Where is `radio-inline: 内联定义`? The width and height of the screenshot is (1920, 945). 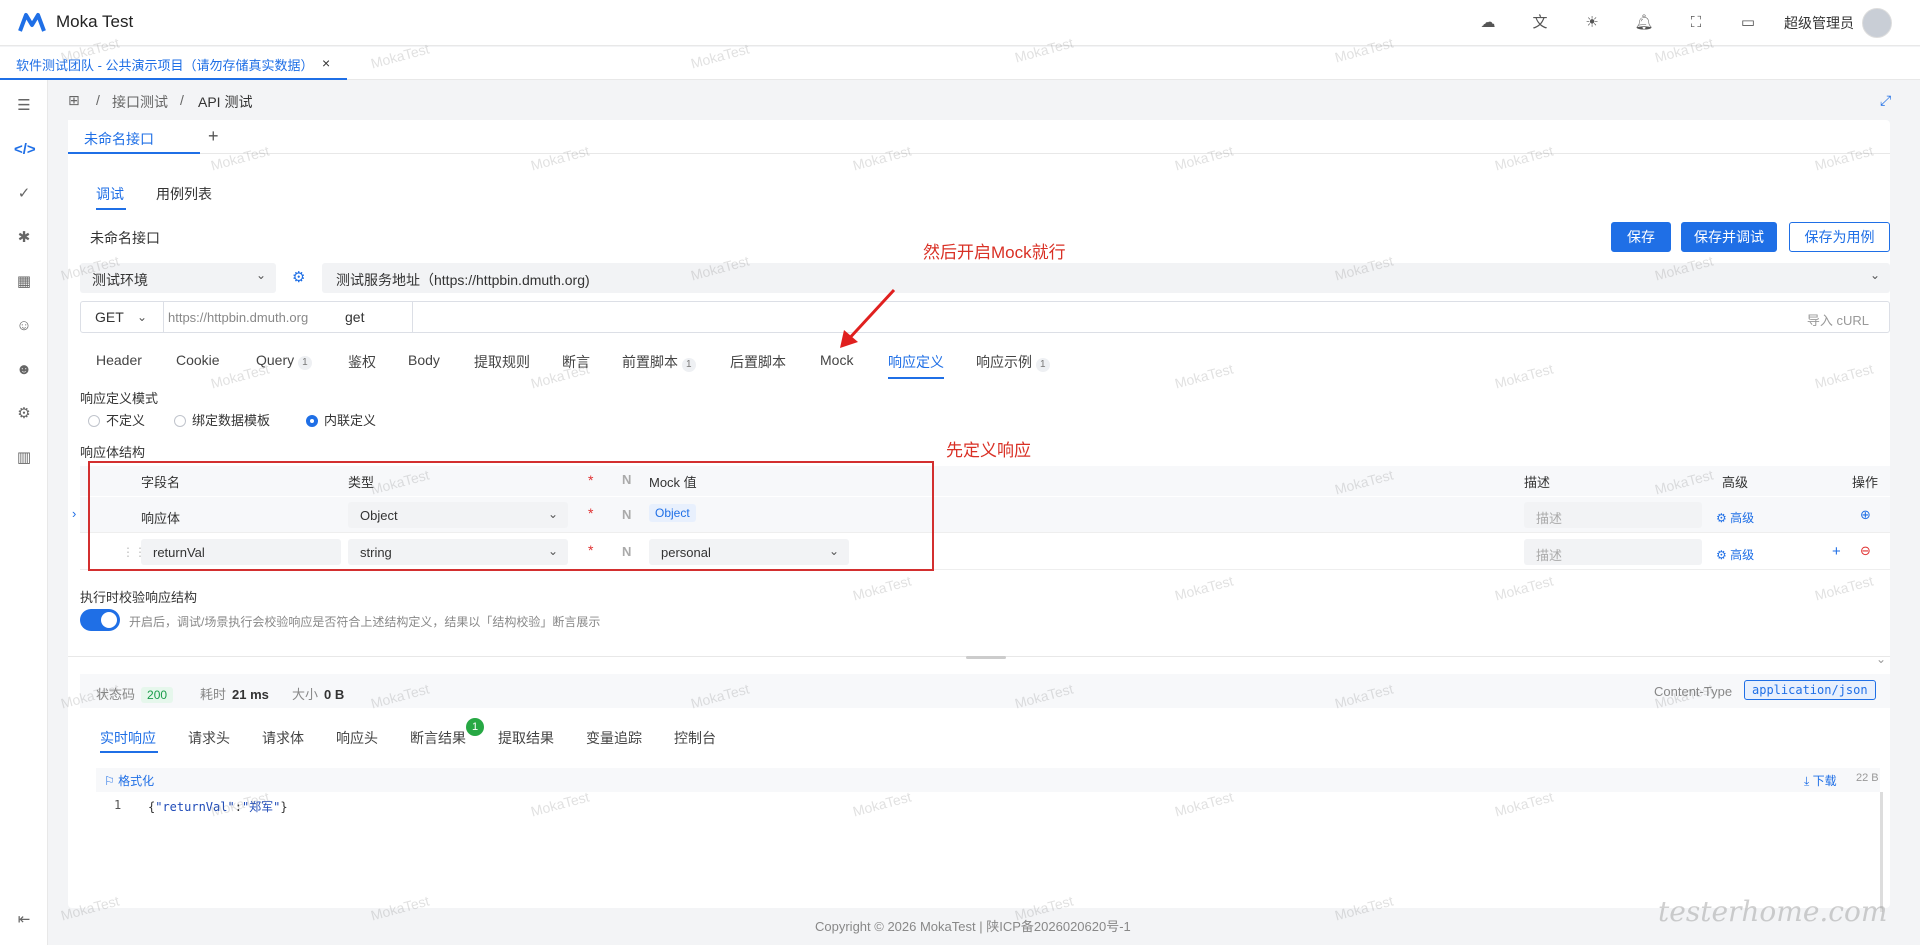 radio-inline: 内联定义 is located at coordinates (341, 419).